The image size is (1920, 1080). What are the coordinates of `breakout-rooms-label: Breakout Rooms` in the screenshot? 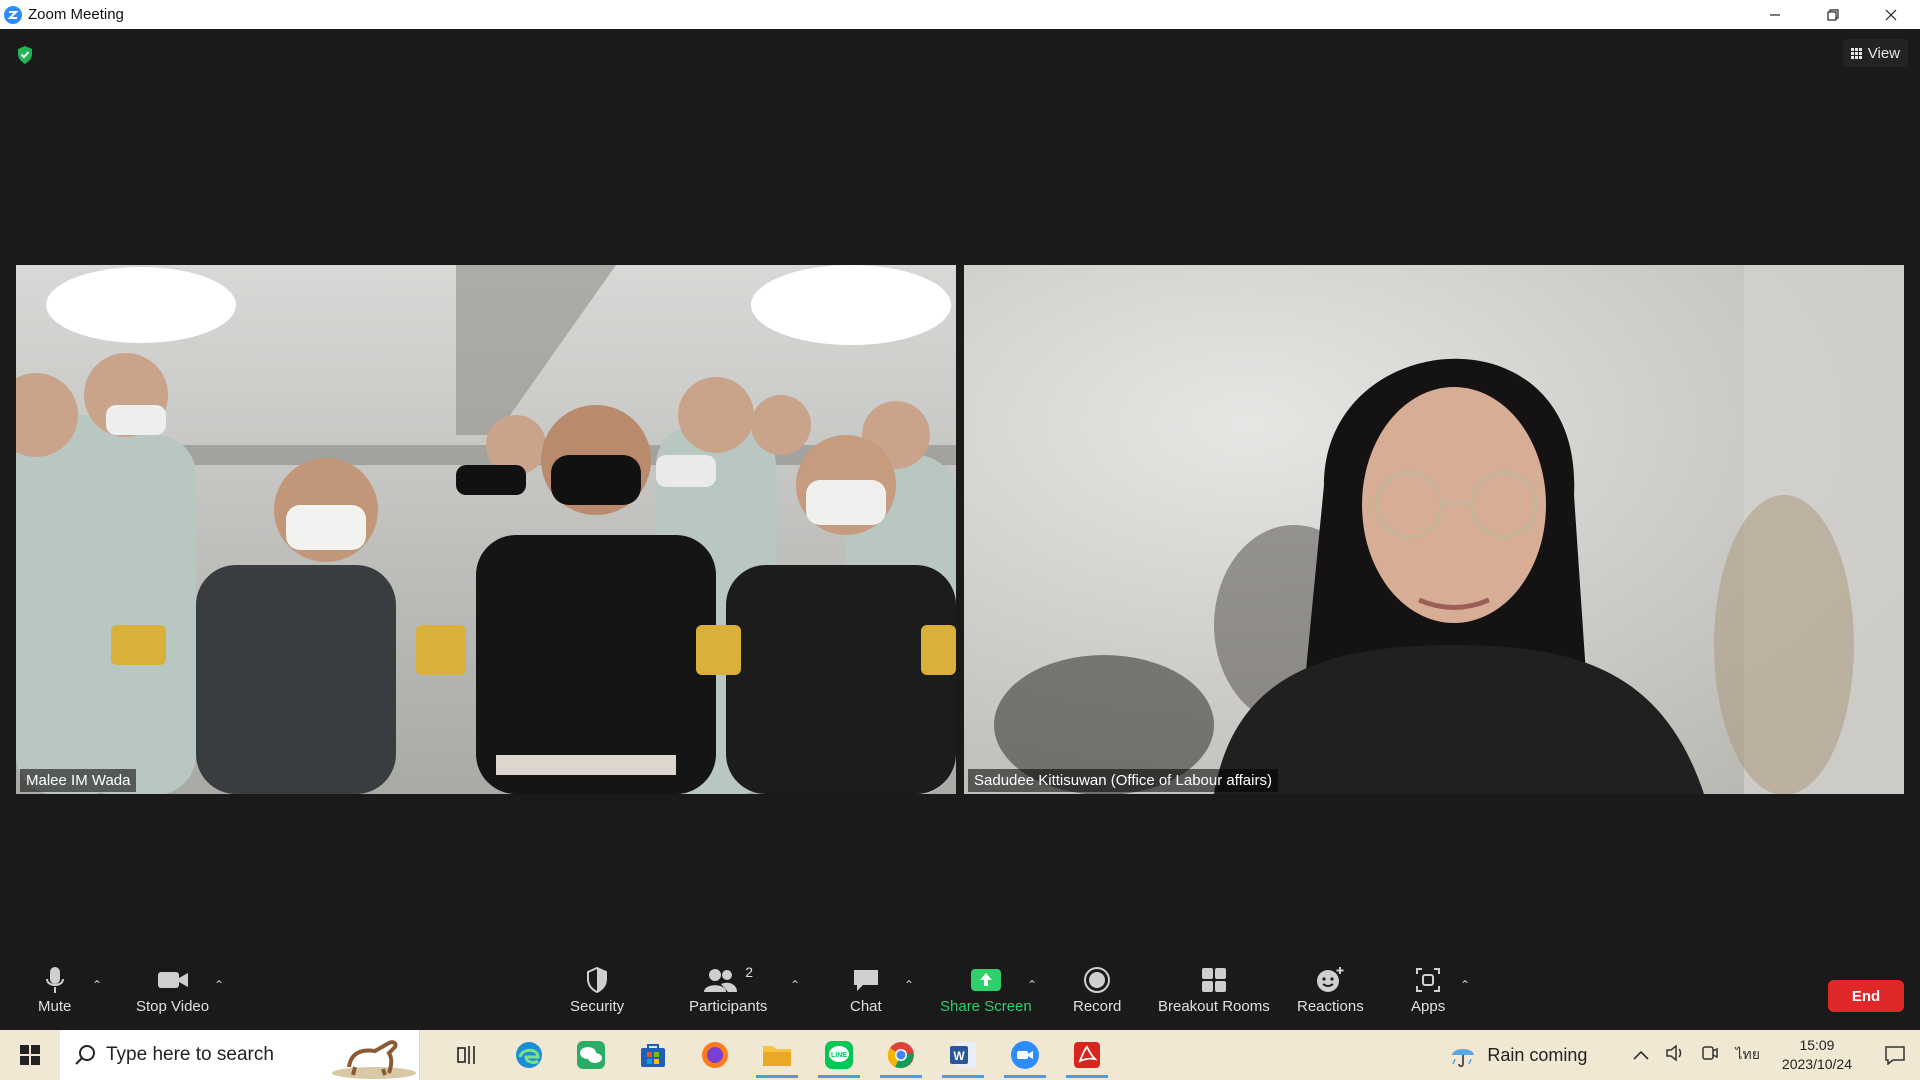 It's located at (1214, 1006).